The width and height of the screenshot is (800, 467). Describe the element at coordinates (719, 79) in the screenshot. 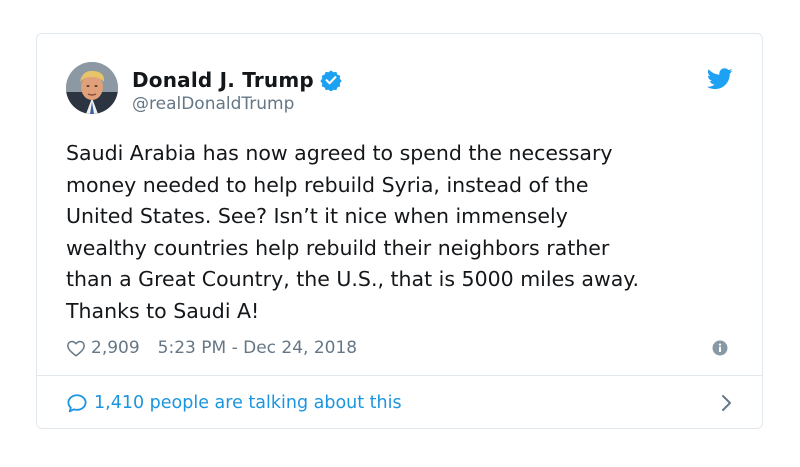

I see `twitter-bird-icon` at that location.